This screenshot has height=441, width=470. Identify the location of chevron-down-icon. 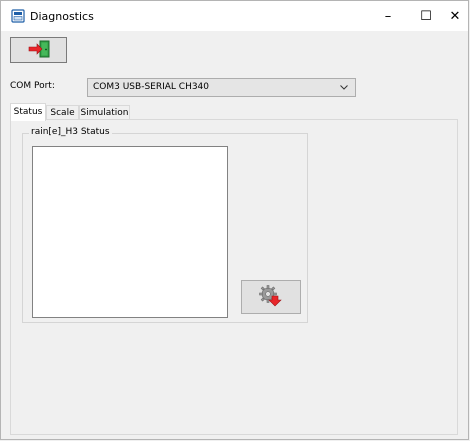
(344, 87).